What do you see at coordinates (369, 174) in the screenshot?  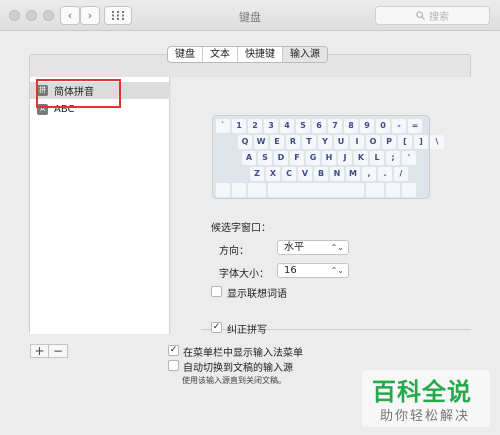 I see `key: ,` at bounding box center [369, 174].